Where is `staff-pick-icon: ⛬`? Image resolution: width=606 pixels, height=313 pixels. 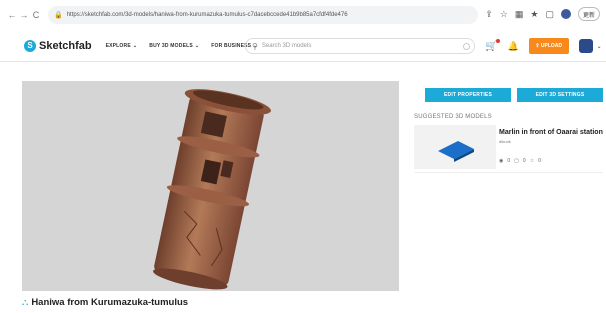
staff-pick-icon: ⛬ is located at coordinates (25, 302).